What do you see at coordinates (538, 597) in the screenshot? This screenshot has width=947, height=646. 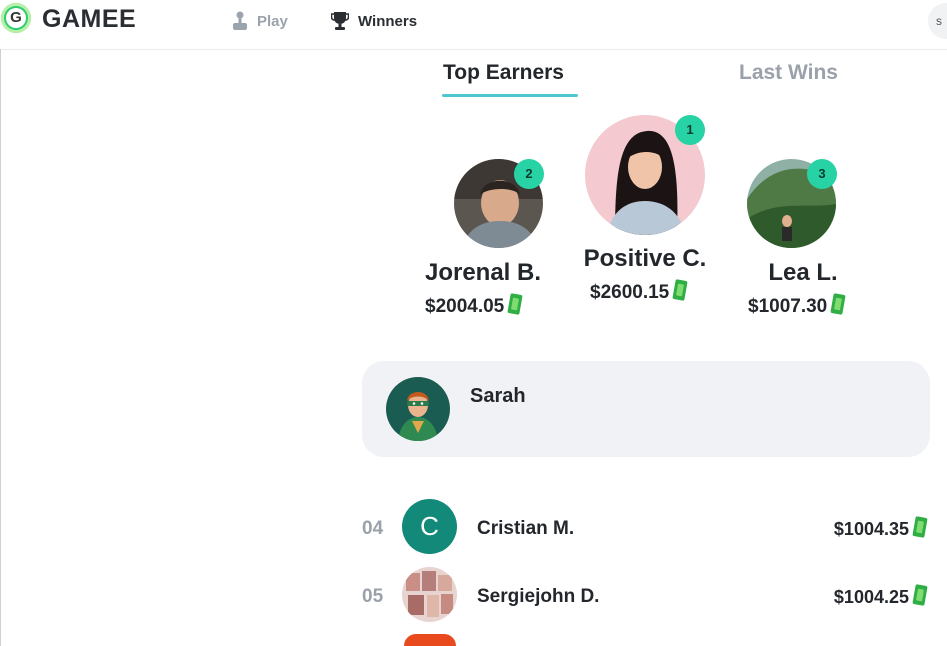 I see `list-name: Sergiejohn D.` at bounding box center [538, 597].